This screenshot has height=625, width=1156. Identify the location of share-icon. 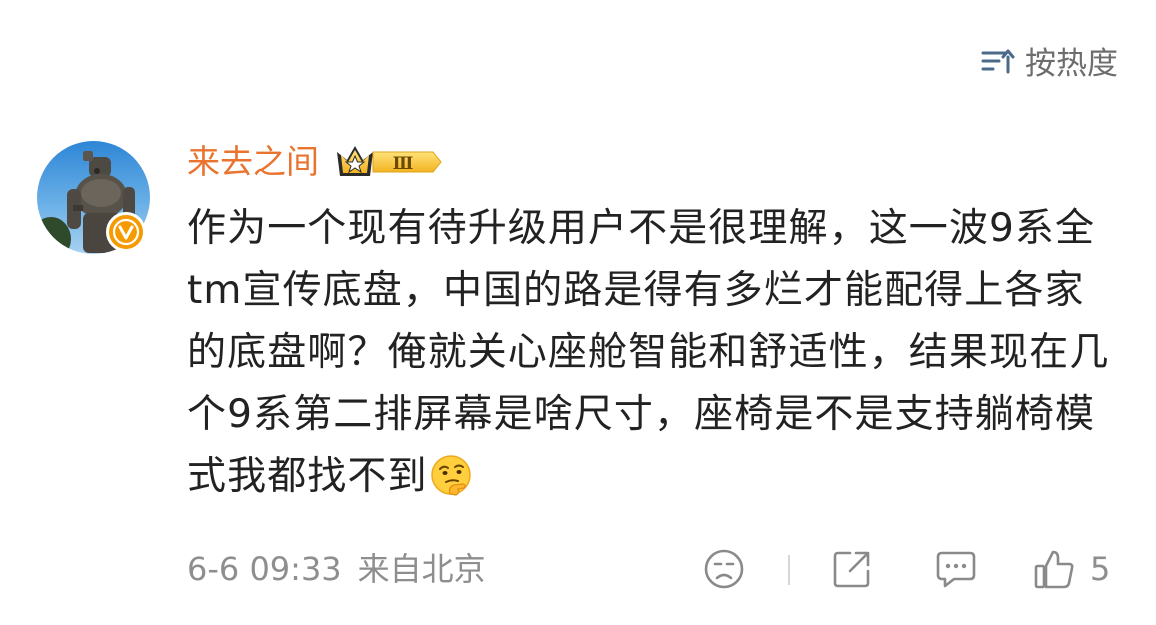
(852, 569).